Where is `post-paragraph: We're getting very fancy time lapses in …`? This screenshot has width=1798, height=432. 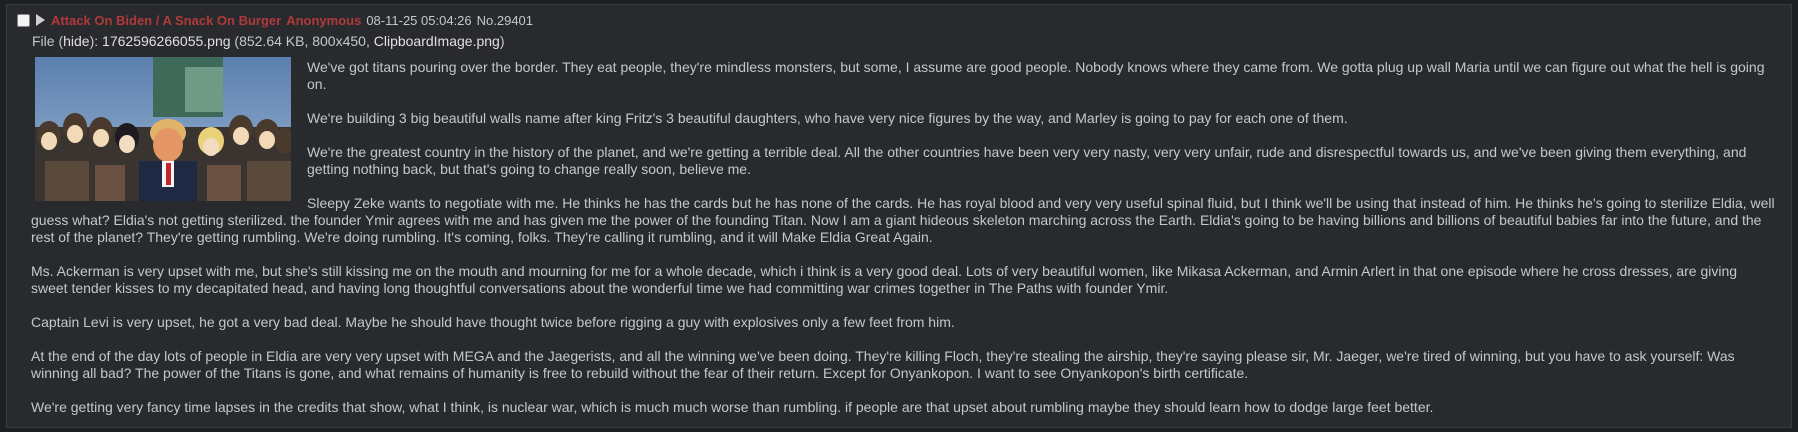
post-paragraph: We're getting very fancy time lapses in … is located at coordinates (732, 407).